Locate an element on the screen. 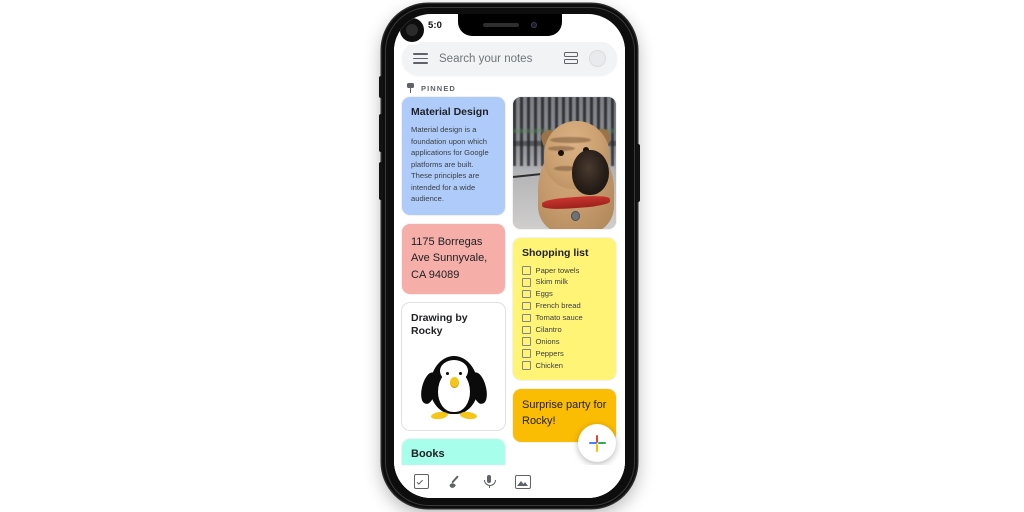 This screenshot has width=1024, height=512. note-address: 1175 Borregas Ave Sunnyvale, CA 94089 is located at coordinates (453, 259).